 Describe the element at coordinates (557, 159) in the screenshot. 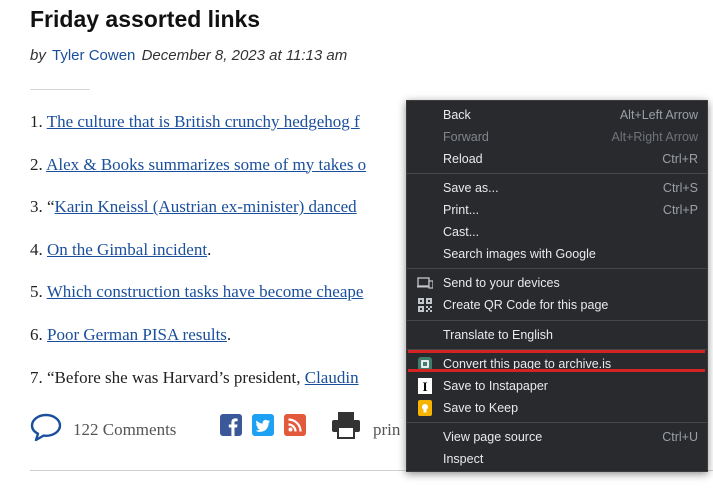

I see `menu-item-reload: Reload Ctrl+R` at that location.